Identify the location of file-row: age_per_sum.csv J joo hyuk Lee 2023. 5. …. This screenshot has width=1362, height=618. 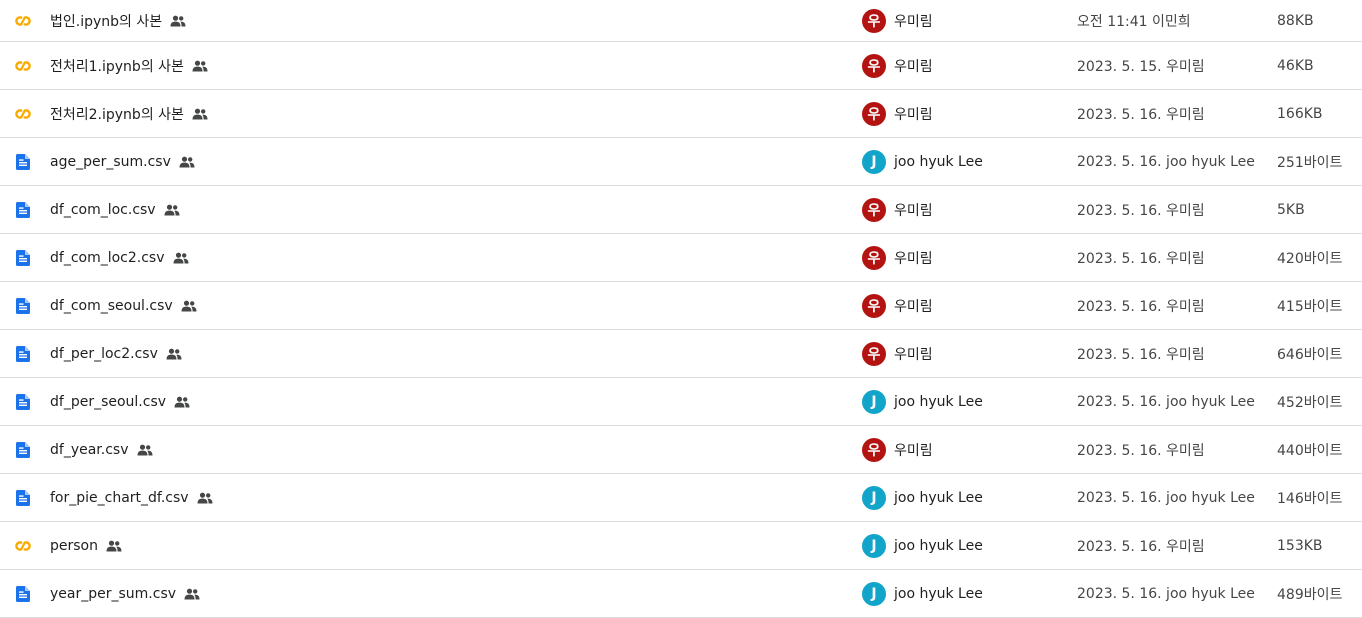
(681, 162).